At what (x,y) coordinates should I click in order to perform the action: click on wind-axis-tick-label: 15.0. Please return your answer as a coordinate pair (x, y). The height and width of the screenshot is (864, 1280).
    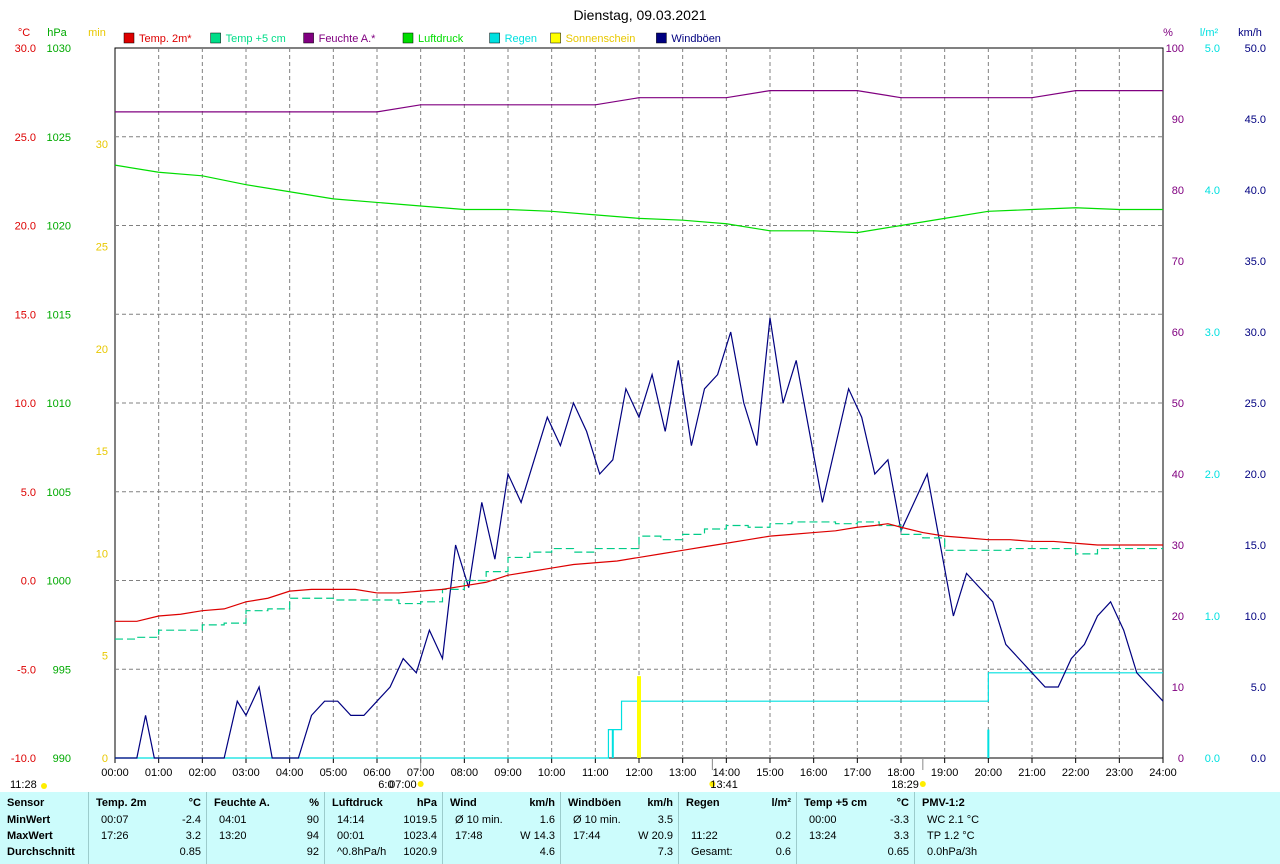
    Looking at the image, I should click on (1255, 546).